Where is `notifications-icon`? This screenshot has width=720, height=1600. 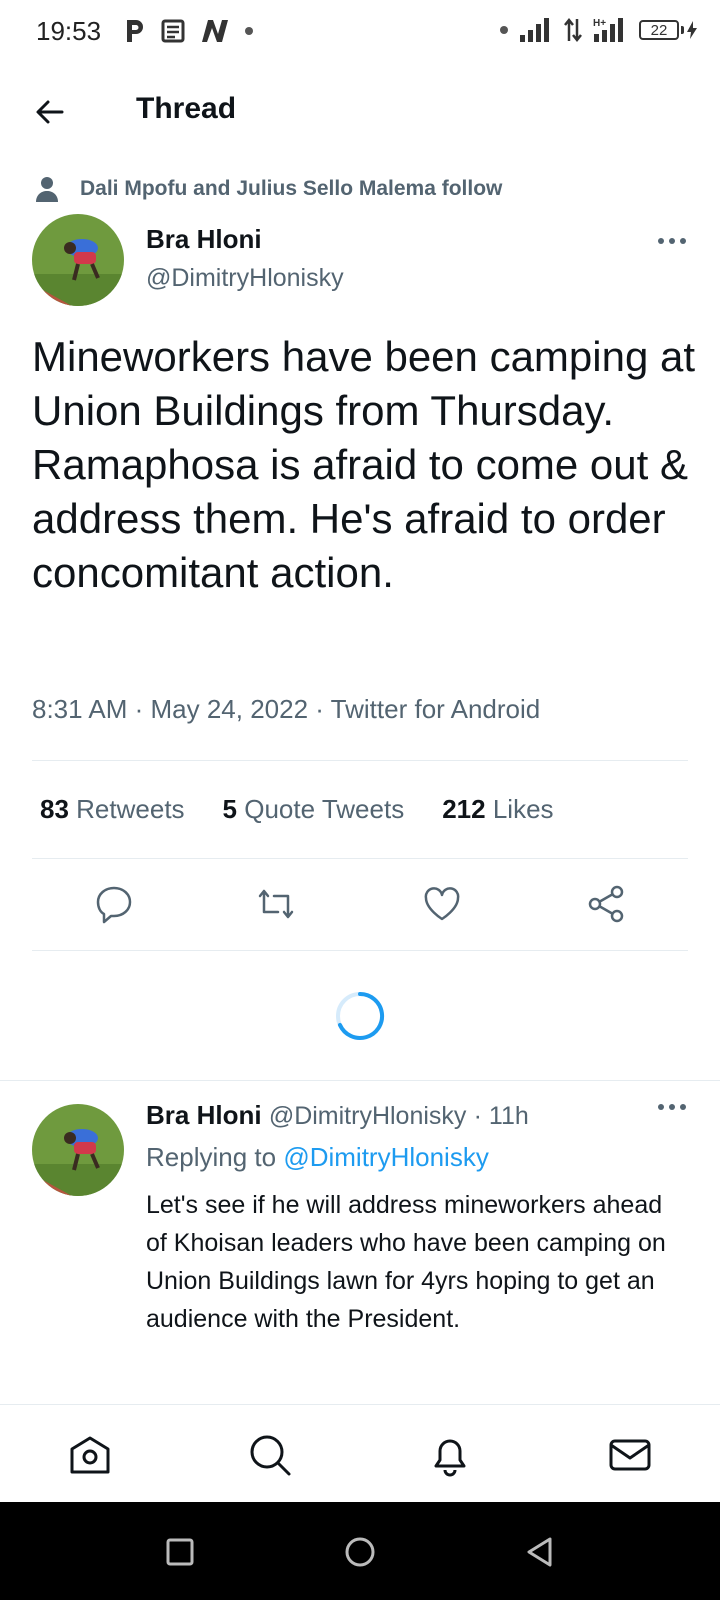
notifications-icon is located at coordinates (450, 1455).